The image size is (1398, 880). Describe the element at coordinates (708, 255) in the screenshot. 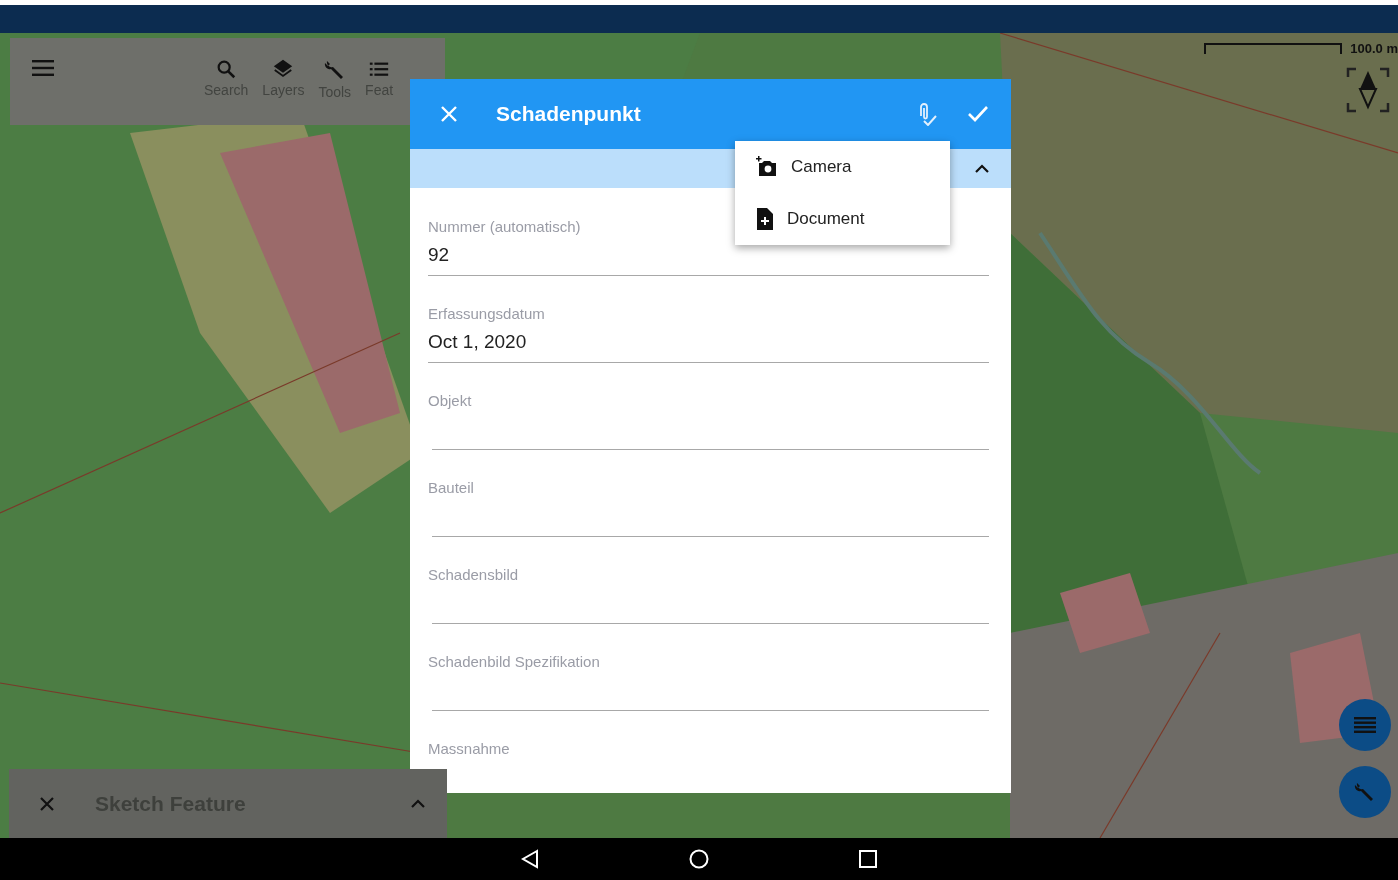

I see `text-field: 92` at that location.